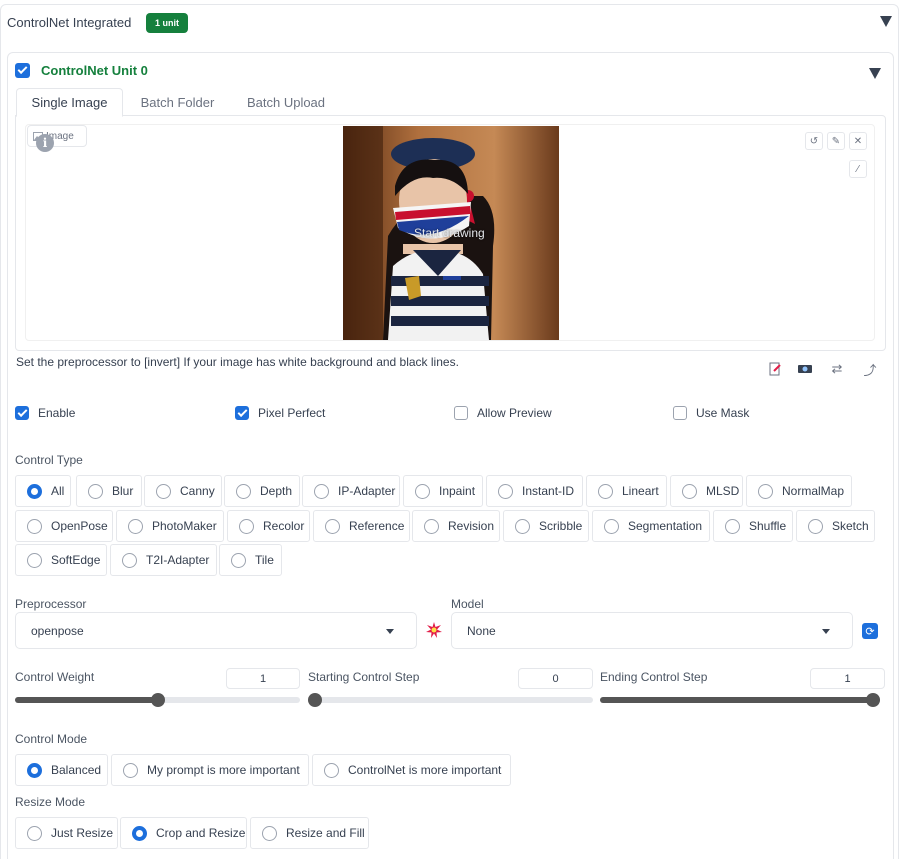 The height and width of the screenshot is (859, 900). I want to click on control-type-option: Depth, so click(262, 491).